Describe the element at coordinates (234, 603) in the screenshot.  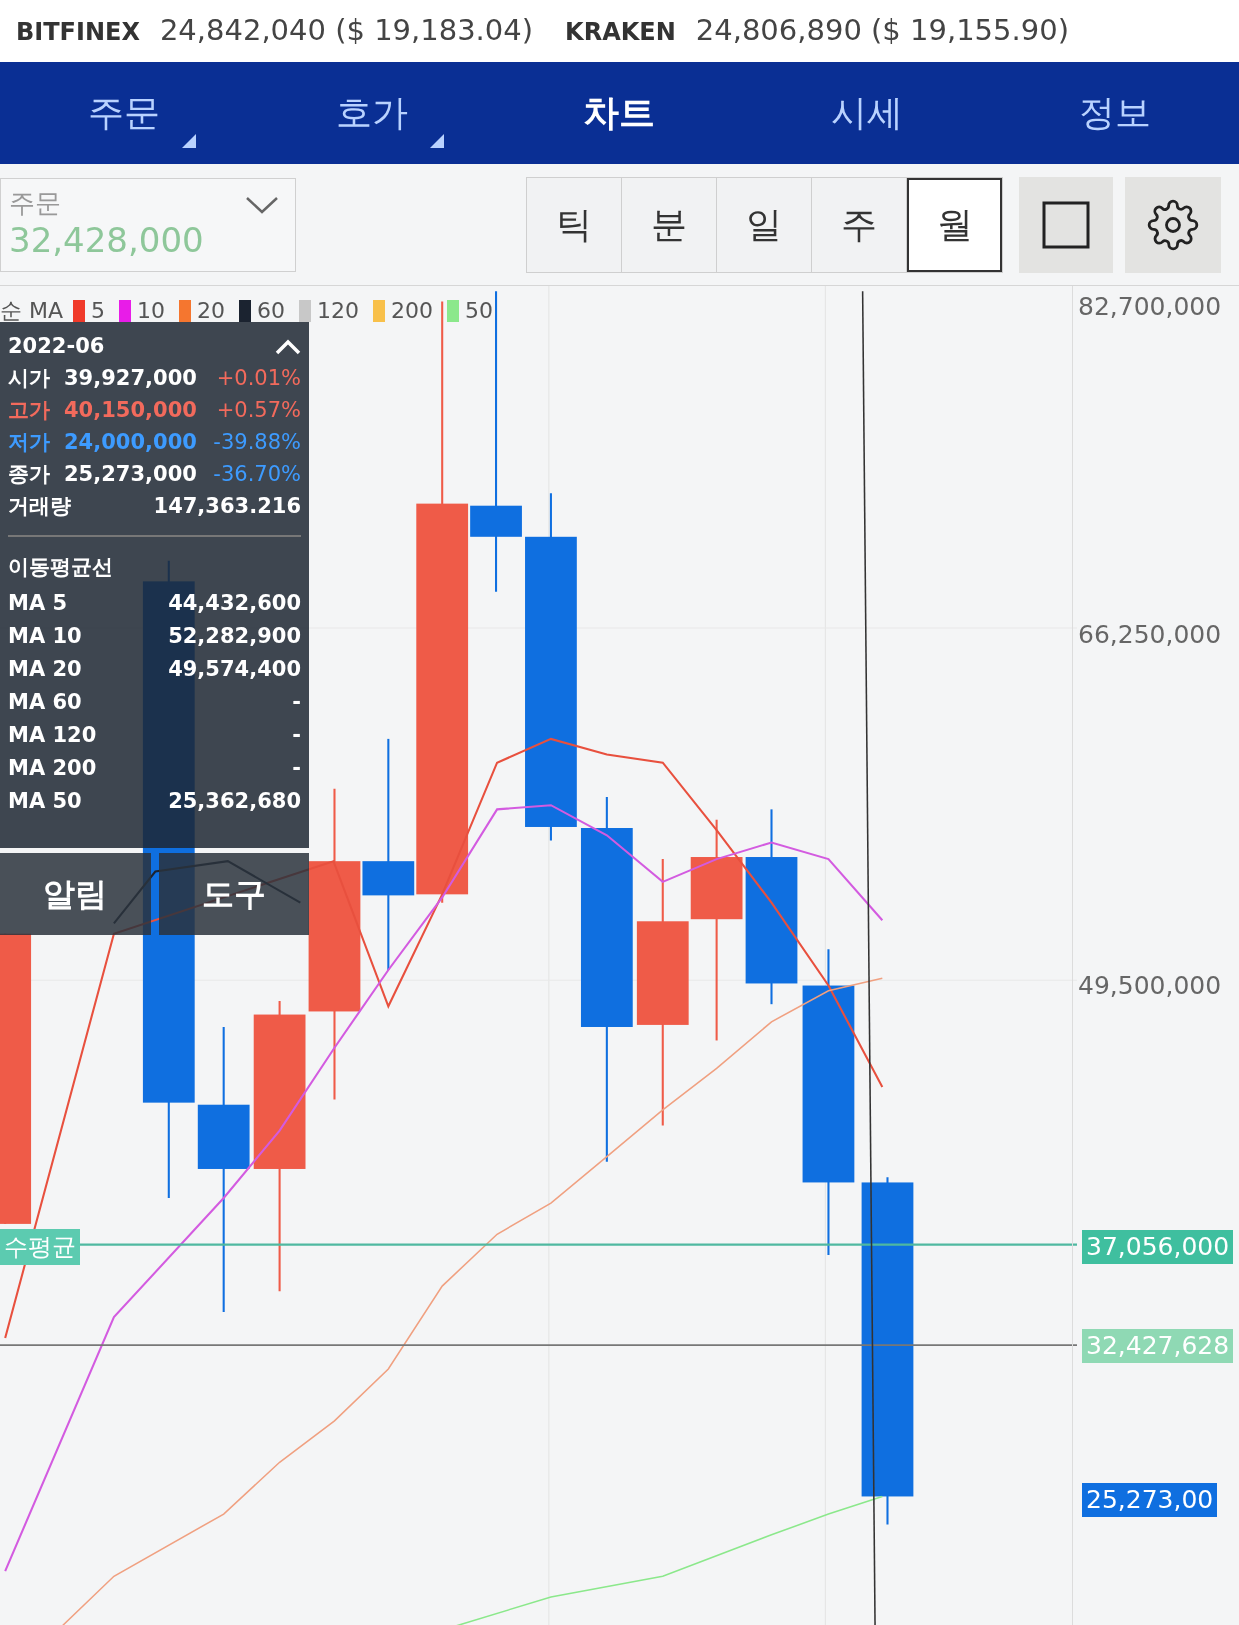
I see `row-value: 44,432,600` at that location.